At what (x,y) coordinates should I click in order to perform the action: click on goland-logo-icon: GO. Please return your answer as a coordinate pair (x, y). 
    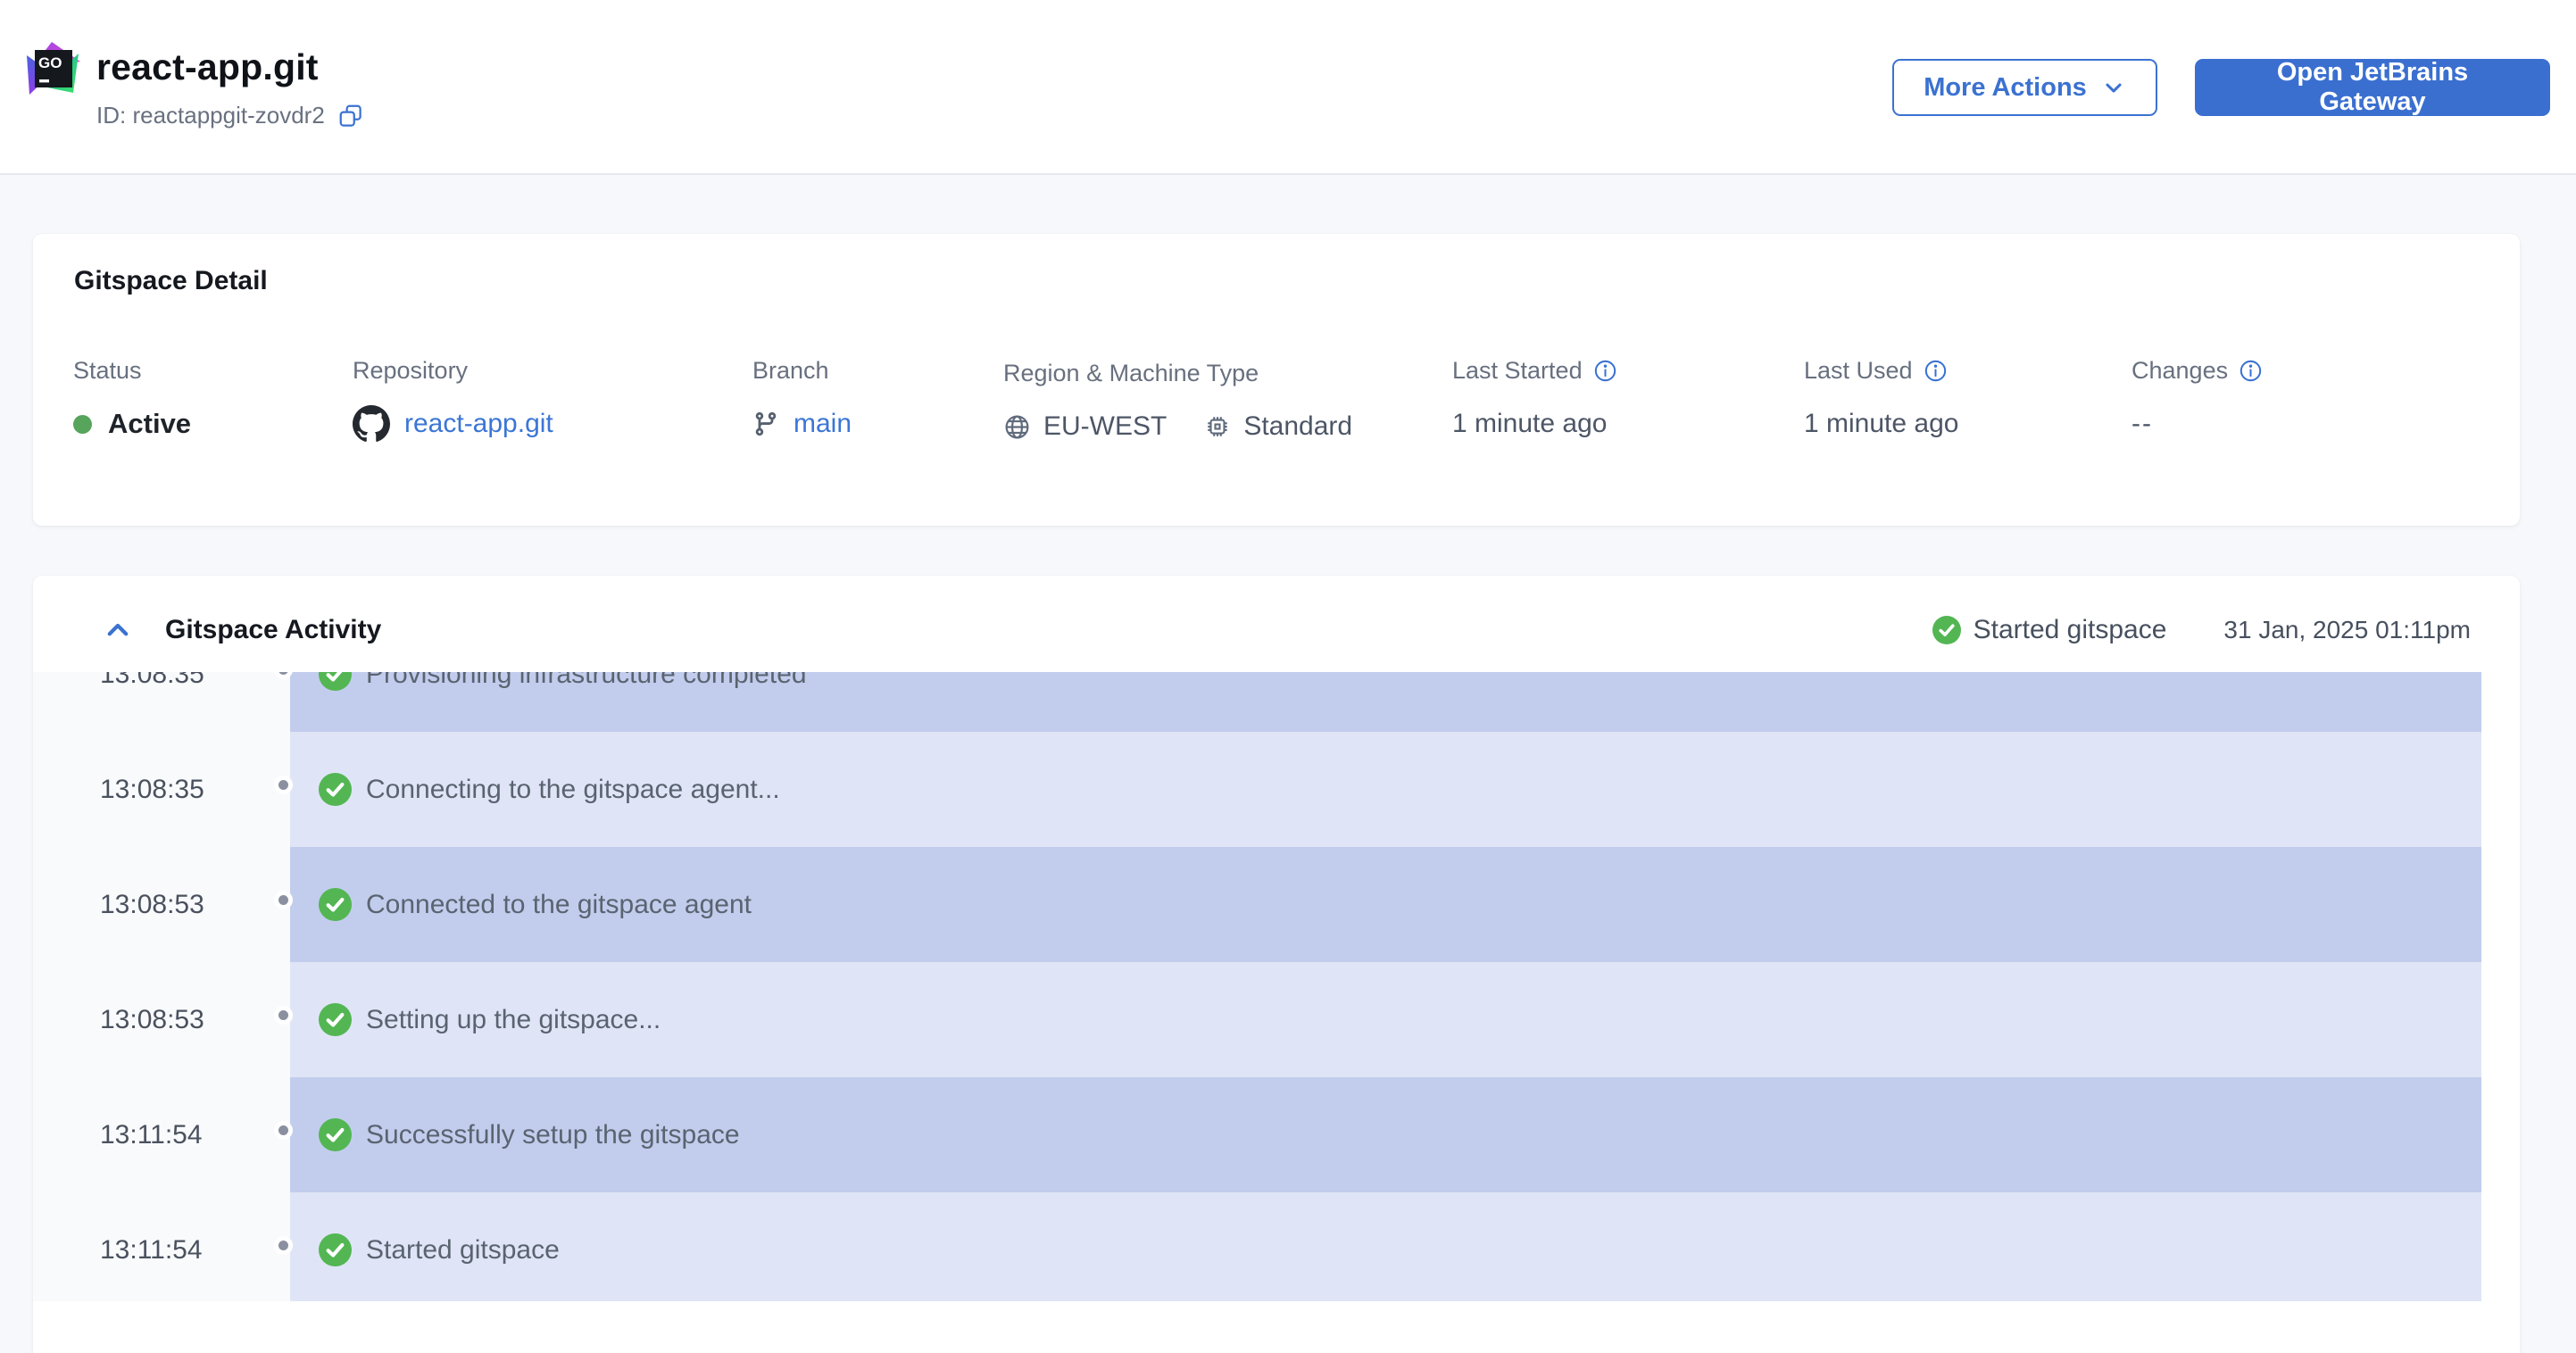
    Looking at the image, I should click on (53, 68).